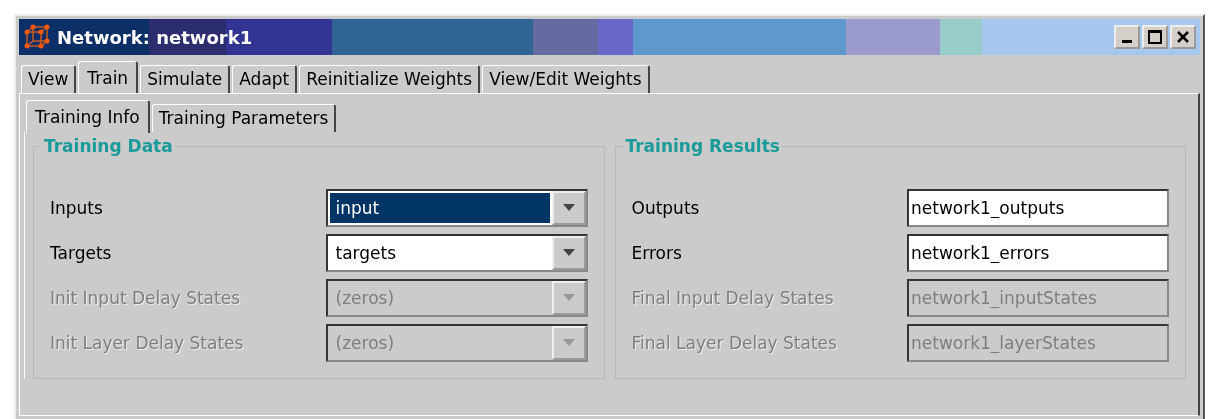 The height and width of the screenshot is (419, 1211). Describe the element at coordinates (185, 79) in the screenshot. I see `tab: Simulate` at that location.